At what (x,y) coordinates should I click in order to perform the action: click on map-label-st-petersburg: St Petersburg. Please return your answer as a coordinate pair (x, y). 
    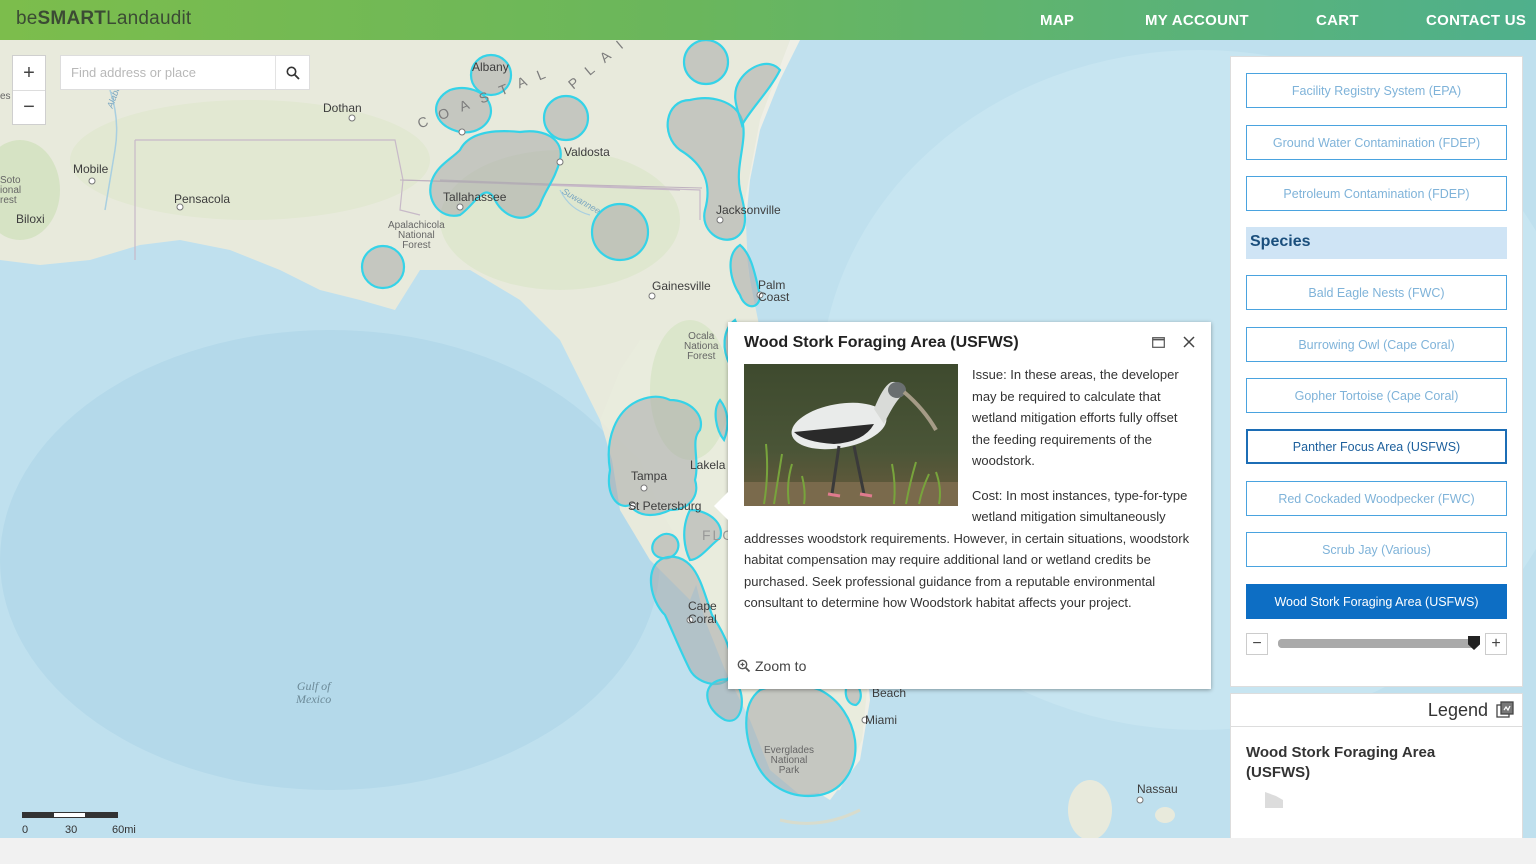
    Looking at the image, I should click on (665, 506).